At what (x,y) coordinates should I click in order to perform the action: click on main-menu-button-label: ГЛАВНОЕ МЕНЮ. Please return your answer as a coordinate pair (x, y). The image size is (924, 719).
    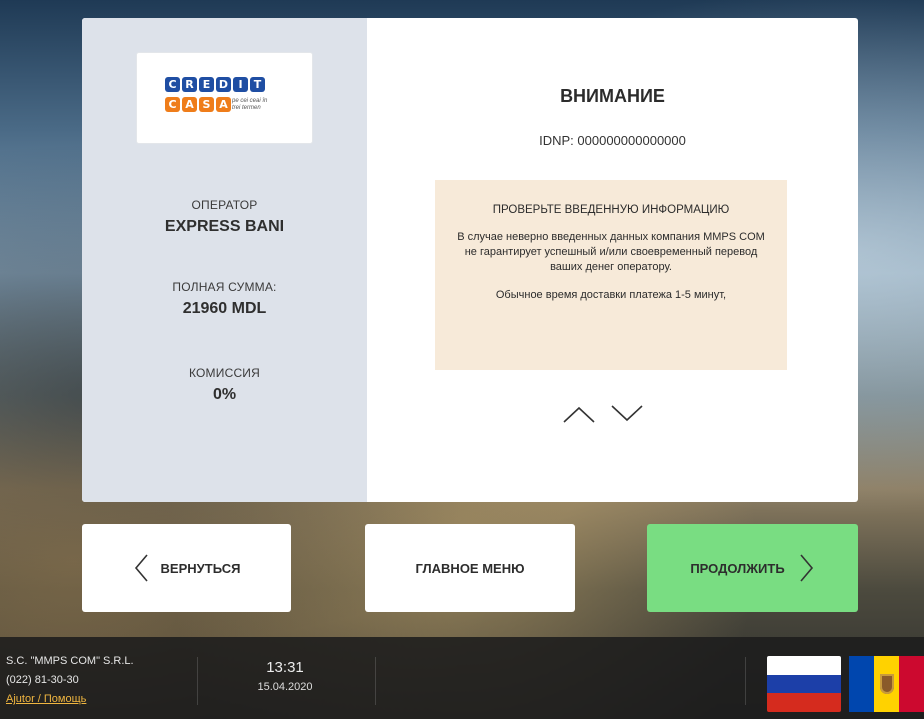
    Looking at the image, I should click on (470, 568).